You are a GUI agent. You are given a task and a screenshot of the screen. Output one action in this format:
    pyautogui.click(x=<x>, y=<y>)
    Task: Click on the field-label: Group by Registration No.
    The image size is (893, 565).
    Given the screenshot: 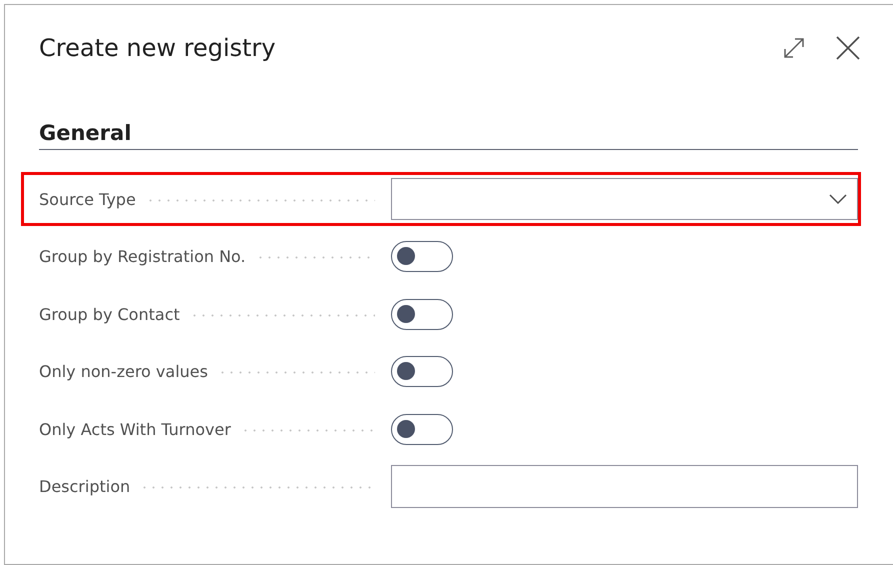 What is the action you would take?
    pyautogui.click(x=143, y=256)
    